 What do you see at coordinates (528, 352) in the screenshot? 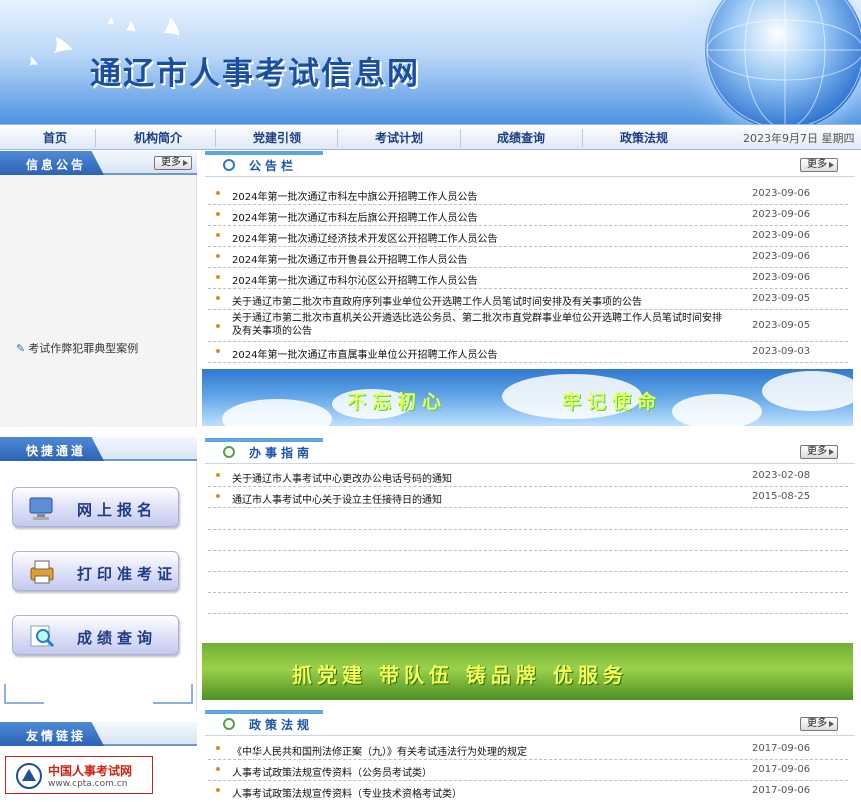
I see `bulletin-row: 2024年第一批次通辽市直属事业单位公开招聘工作人员公告 2023-09-03` at bounding box center [528, 352].